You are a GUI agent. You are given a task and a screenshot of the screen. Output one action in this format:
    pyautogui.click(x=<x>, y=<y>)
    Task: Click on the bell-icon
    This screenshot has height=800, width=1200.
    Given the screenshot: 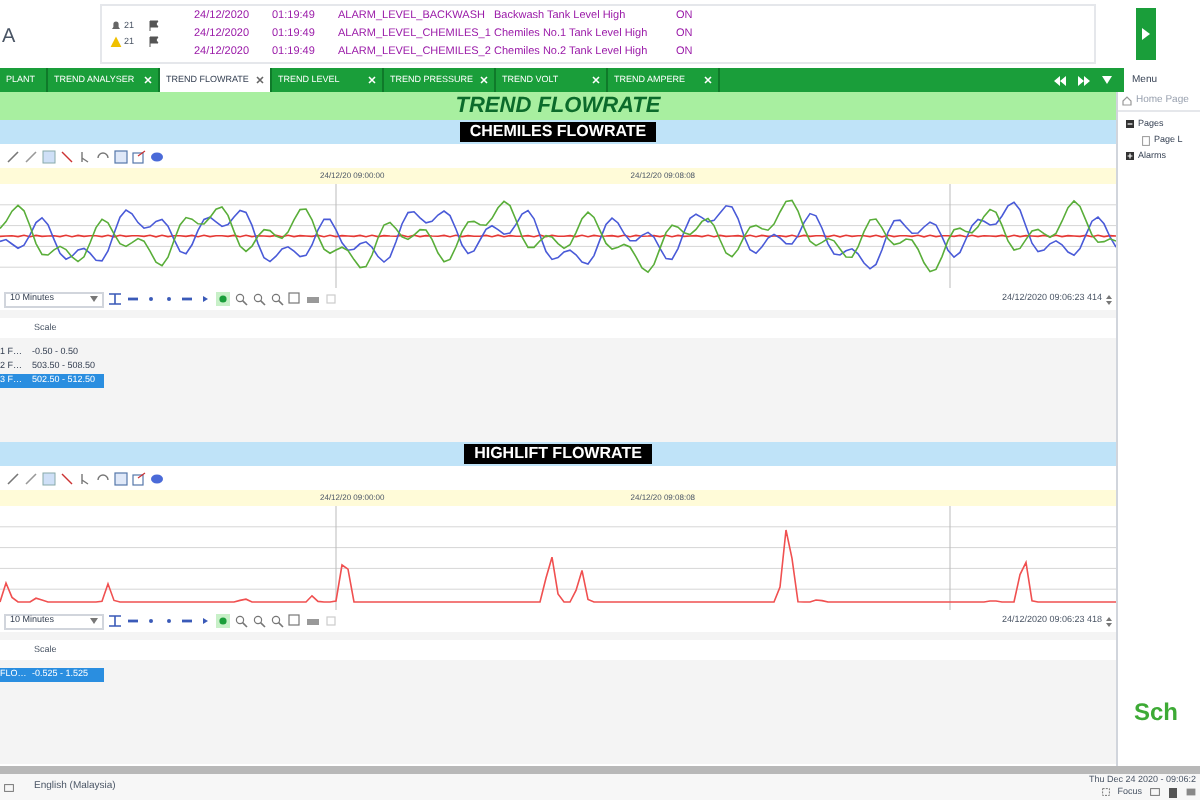 What is the action you would take?
    pyautogui.click(x=116, y=26)
    